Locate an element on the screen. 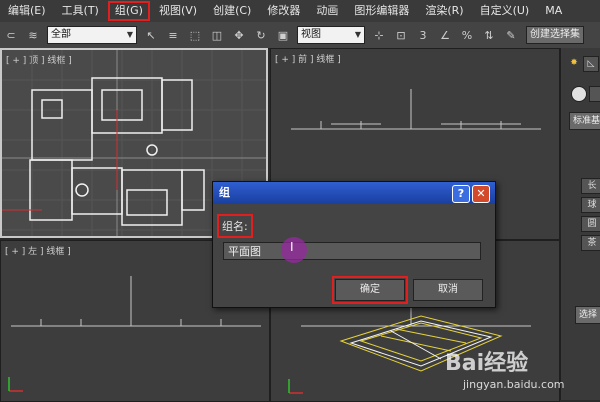 Image resolution: width=600 pixels, height=402 pixels. watermark-url: jingyan.baidu.com is located at coordinates (514, 384).